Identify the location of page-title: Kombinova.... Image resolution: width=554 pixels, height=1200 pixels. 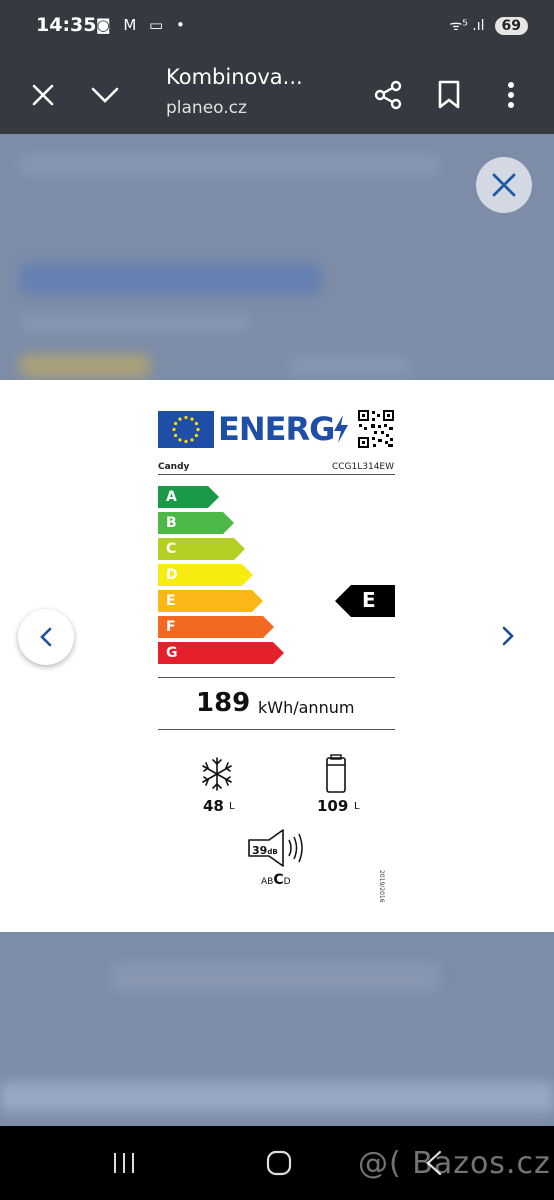
(234, 77).